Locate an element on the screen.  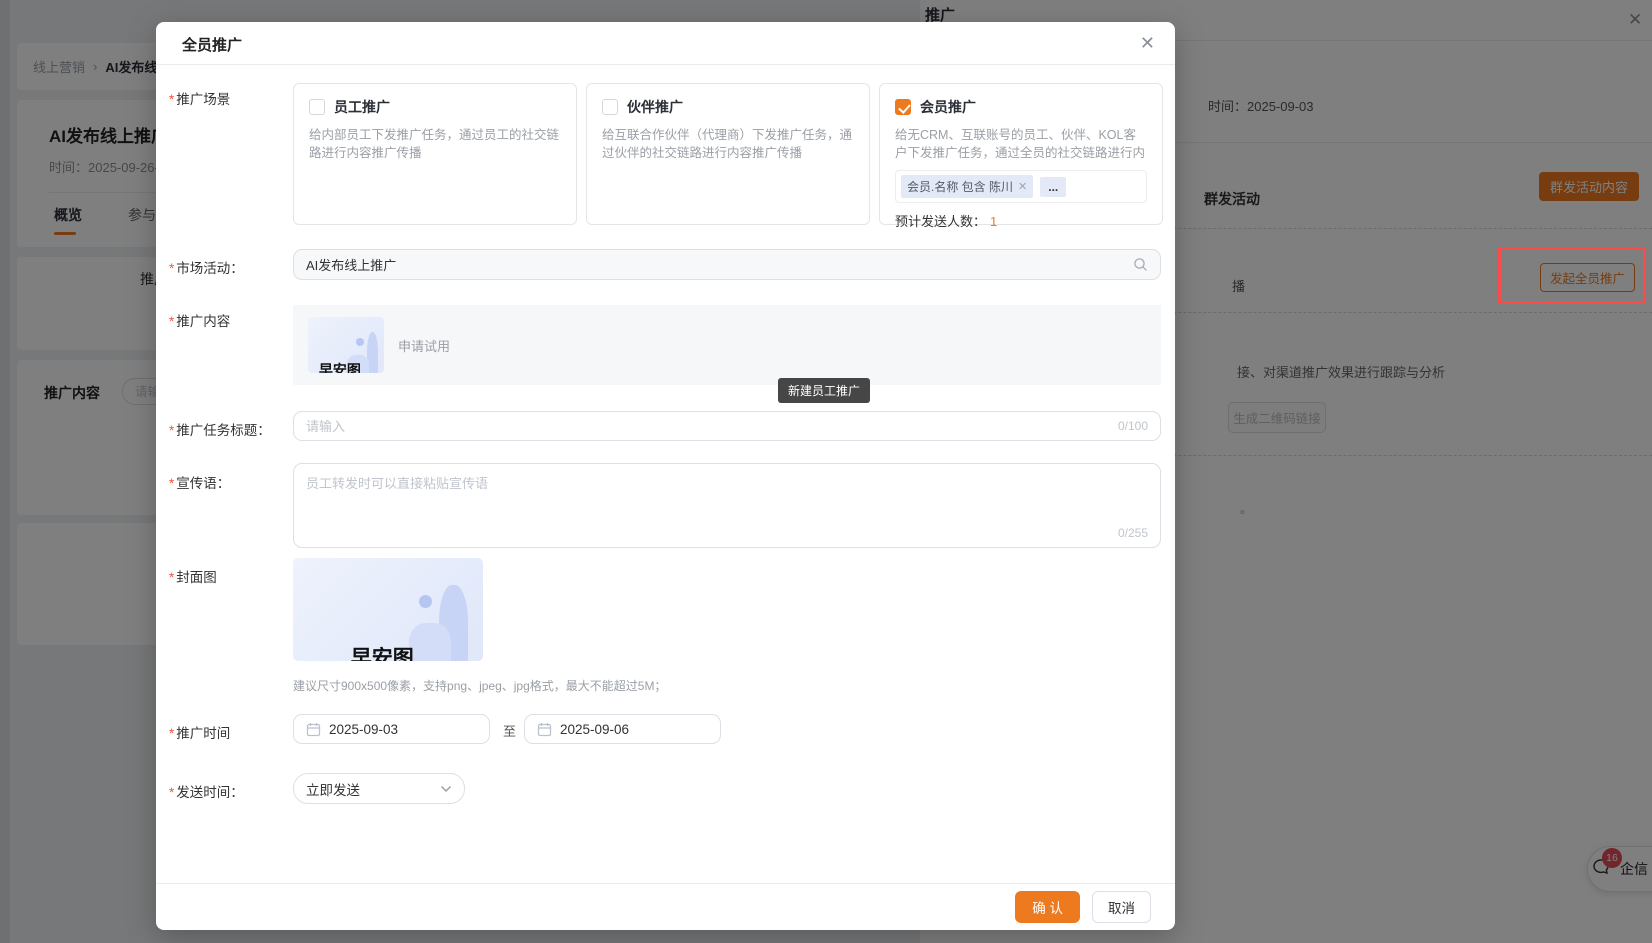
slogan-counter: 0/255 is located at coordinates (1132, 533).